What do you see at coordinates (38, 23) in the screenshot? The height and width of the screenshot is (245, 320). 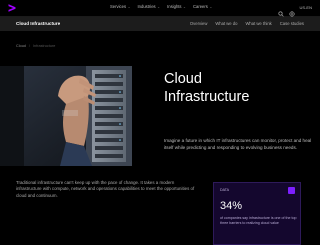 I see `section-title: Cloud Infrastructure` at bounding box center [38, 23].